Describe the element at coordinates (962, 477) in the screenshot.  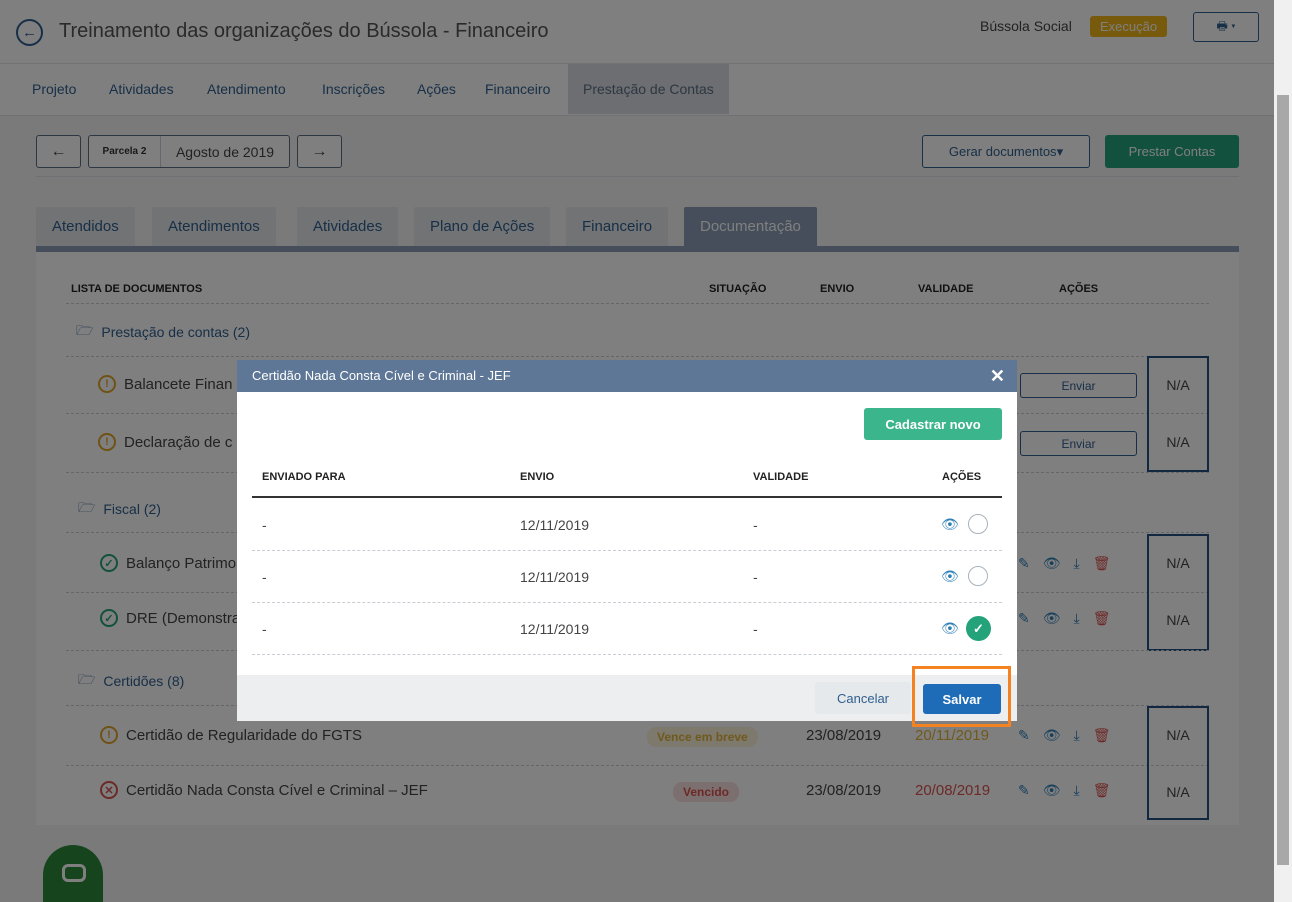
I see `col-acoes: AÇÕES` at that location.